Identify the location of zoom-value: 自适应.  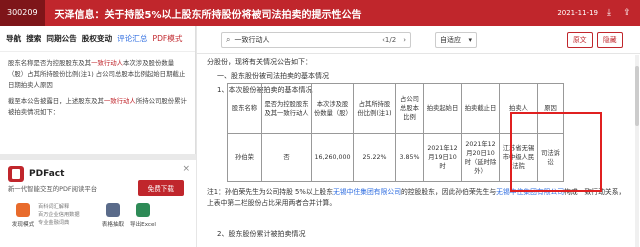
(450, 40).